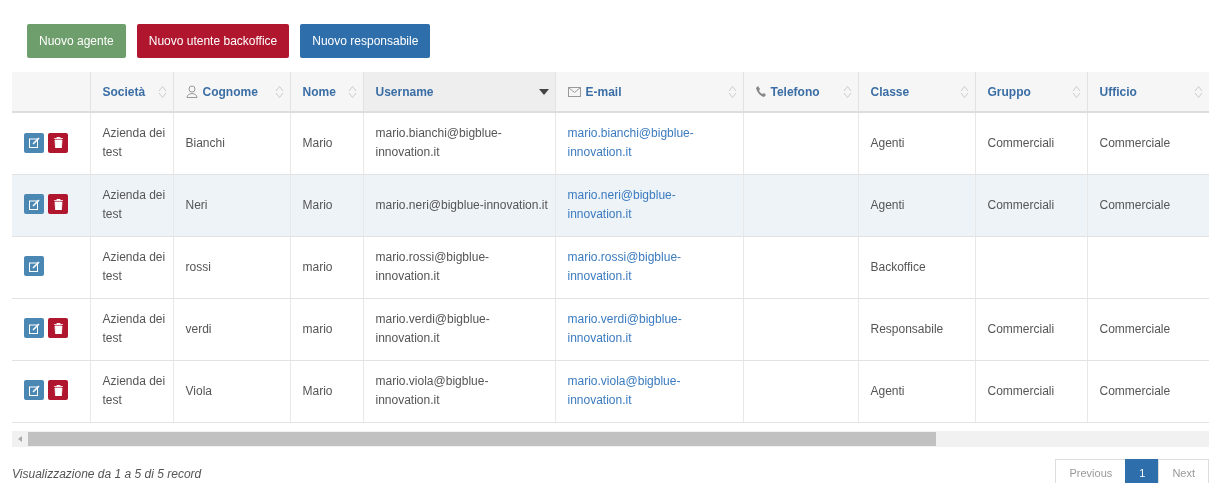 This screenshot has height=483, width=1209. I want to click on column-header: Username, so click(459, 92).